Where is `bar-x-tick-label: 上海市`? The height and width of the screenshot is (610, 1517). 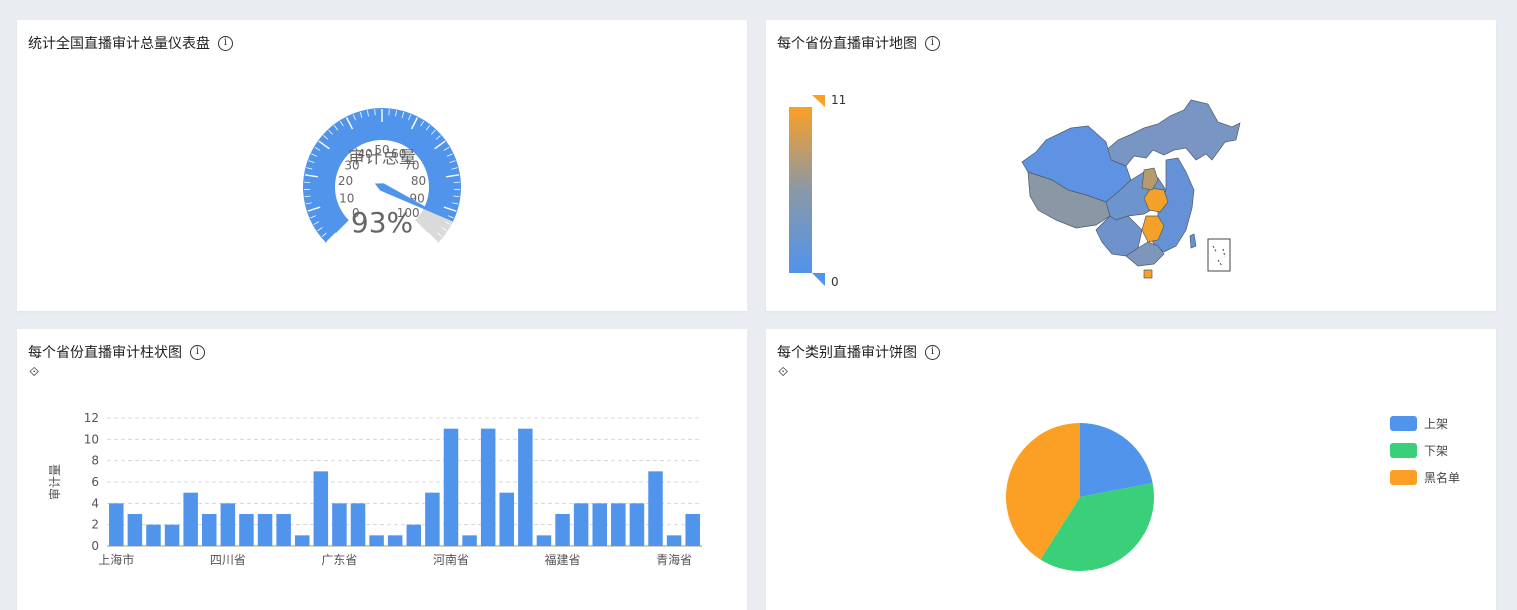 bar-x-tick-label: 上海市 is located at coordinates (116, 559).